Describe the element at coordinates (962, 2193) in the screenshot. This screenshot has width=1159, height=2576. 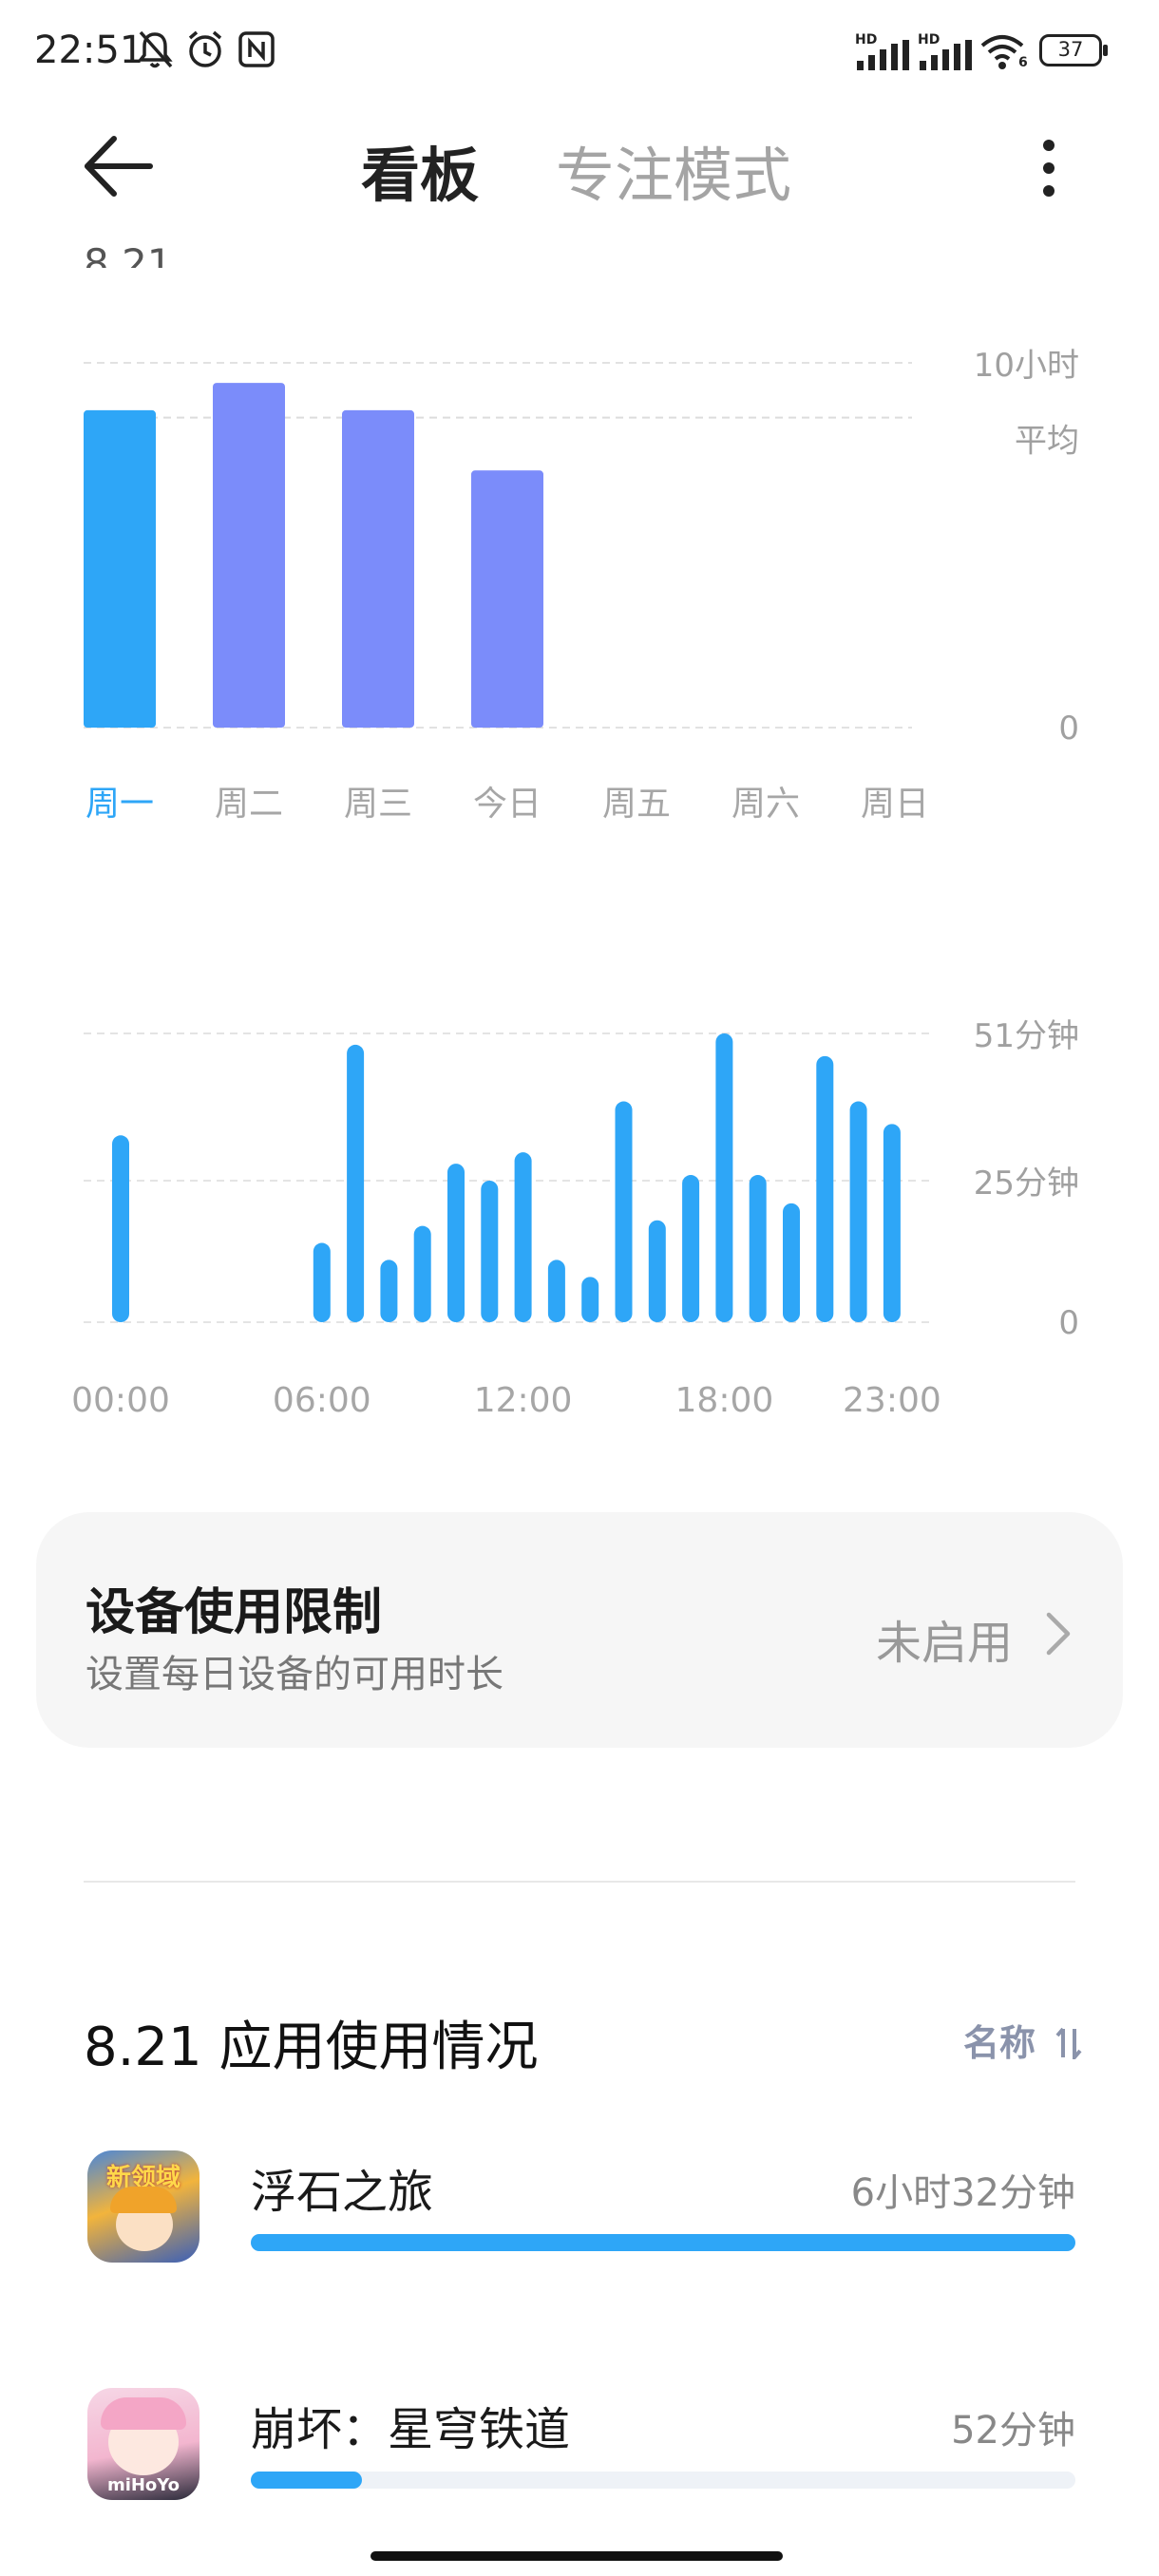
I see `app-time: 6小时32分钟` at that location.